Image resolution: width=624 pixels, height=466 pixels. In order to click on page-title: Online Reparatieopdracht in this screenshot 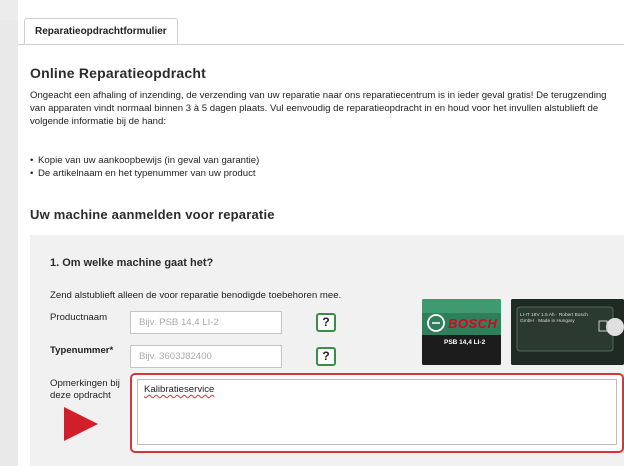, I will do `click(118, 73)`.